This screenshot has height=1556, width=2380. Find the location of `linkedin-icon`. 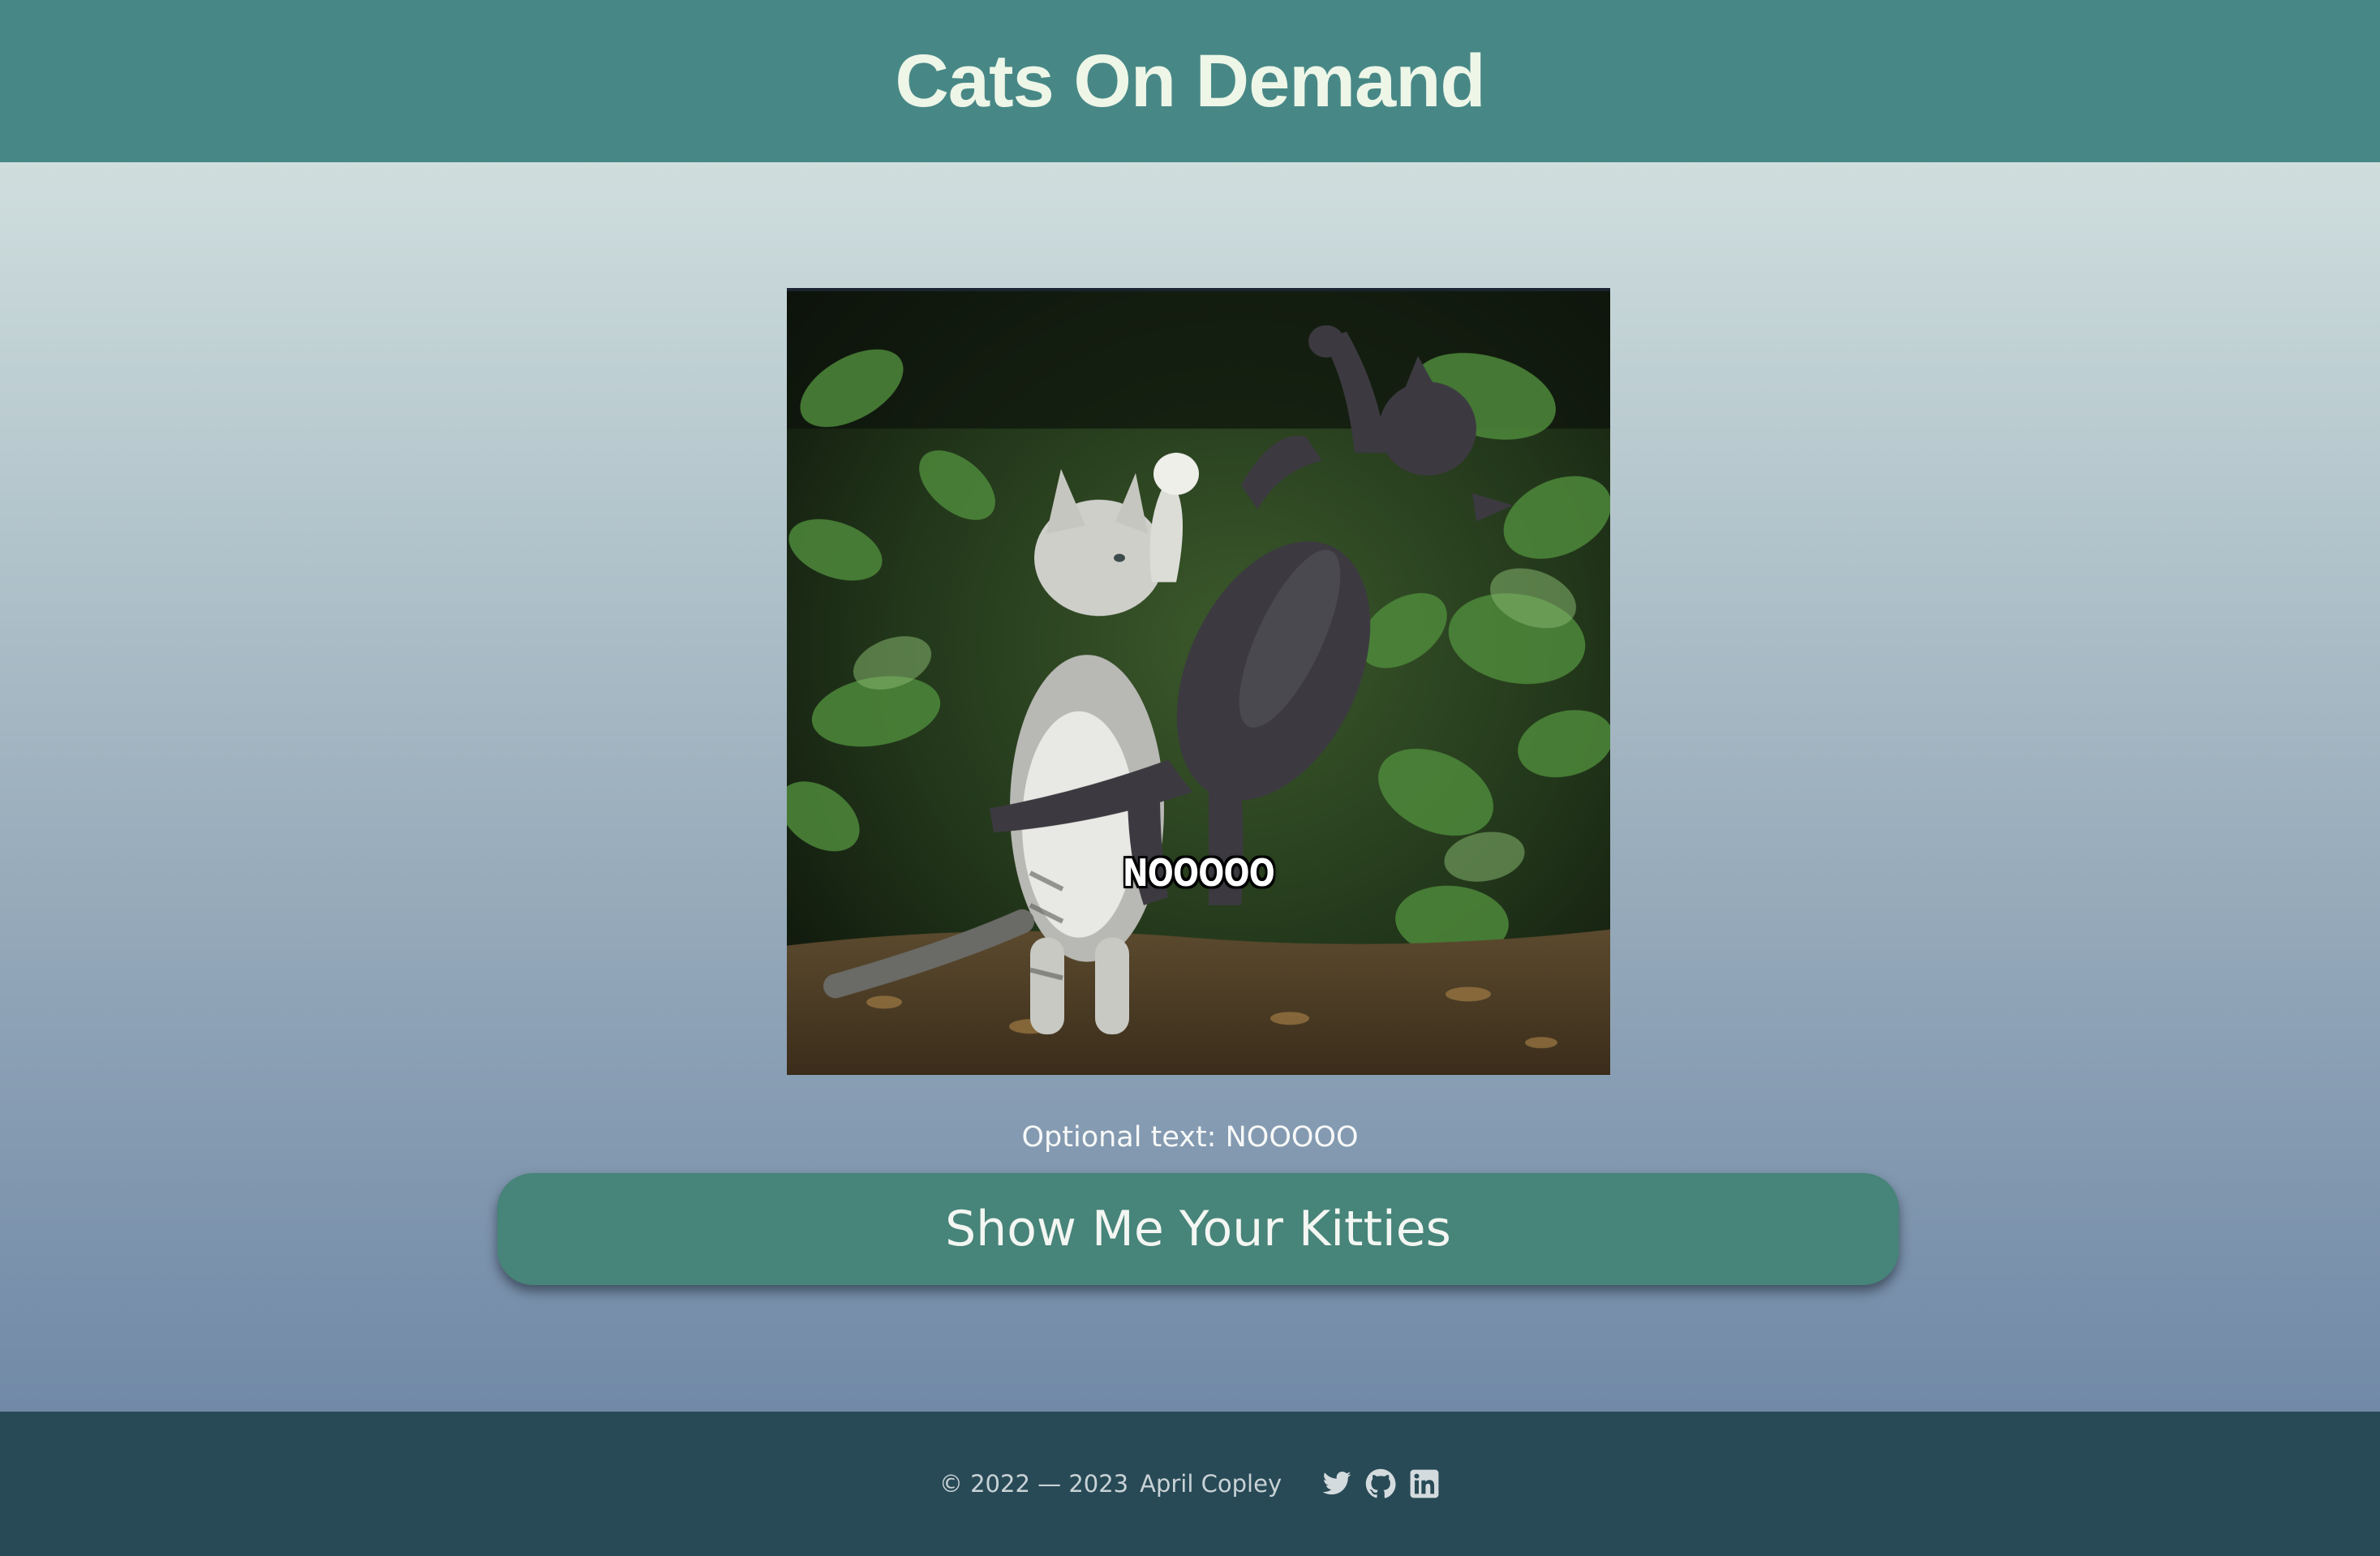

linkedin-icon is located at coordinates (1425, 1484).